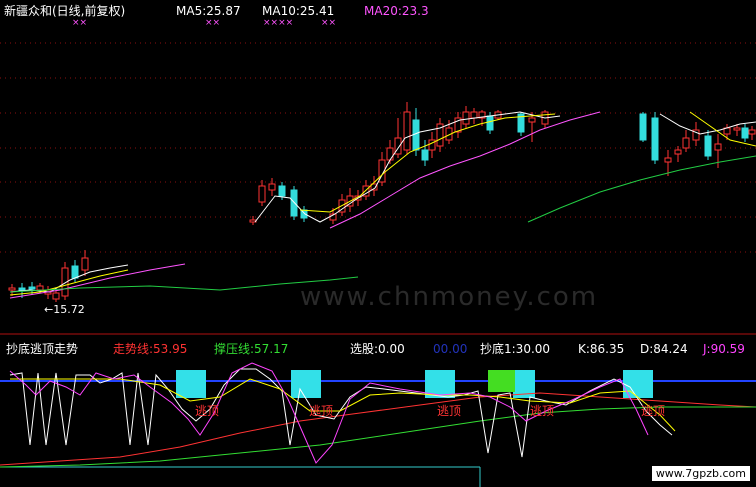 The image size is (756, 487). I want to click on long-ma-line, so click(641, 189).